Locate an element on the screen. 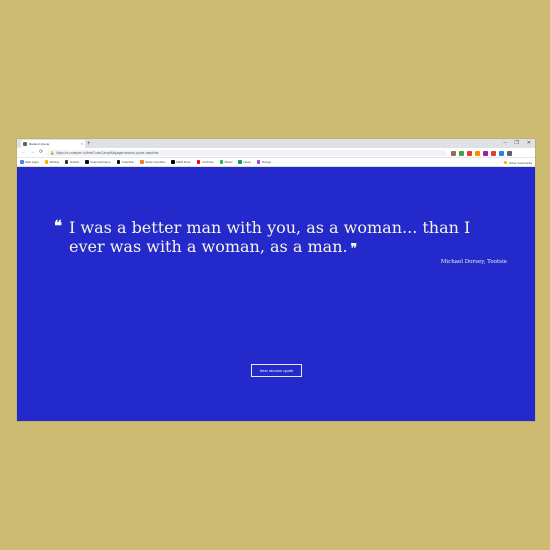 This screenshot has width=550, height=550. bookmark-label: Music is located at coordinates (228, 162).